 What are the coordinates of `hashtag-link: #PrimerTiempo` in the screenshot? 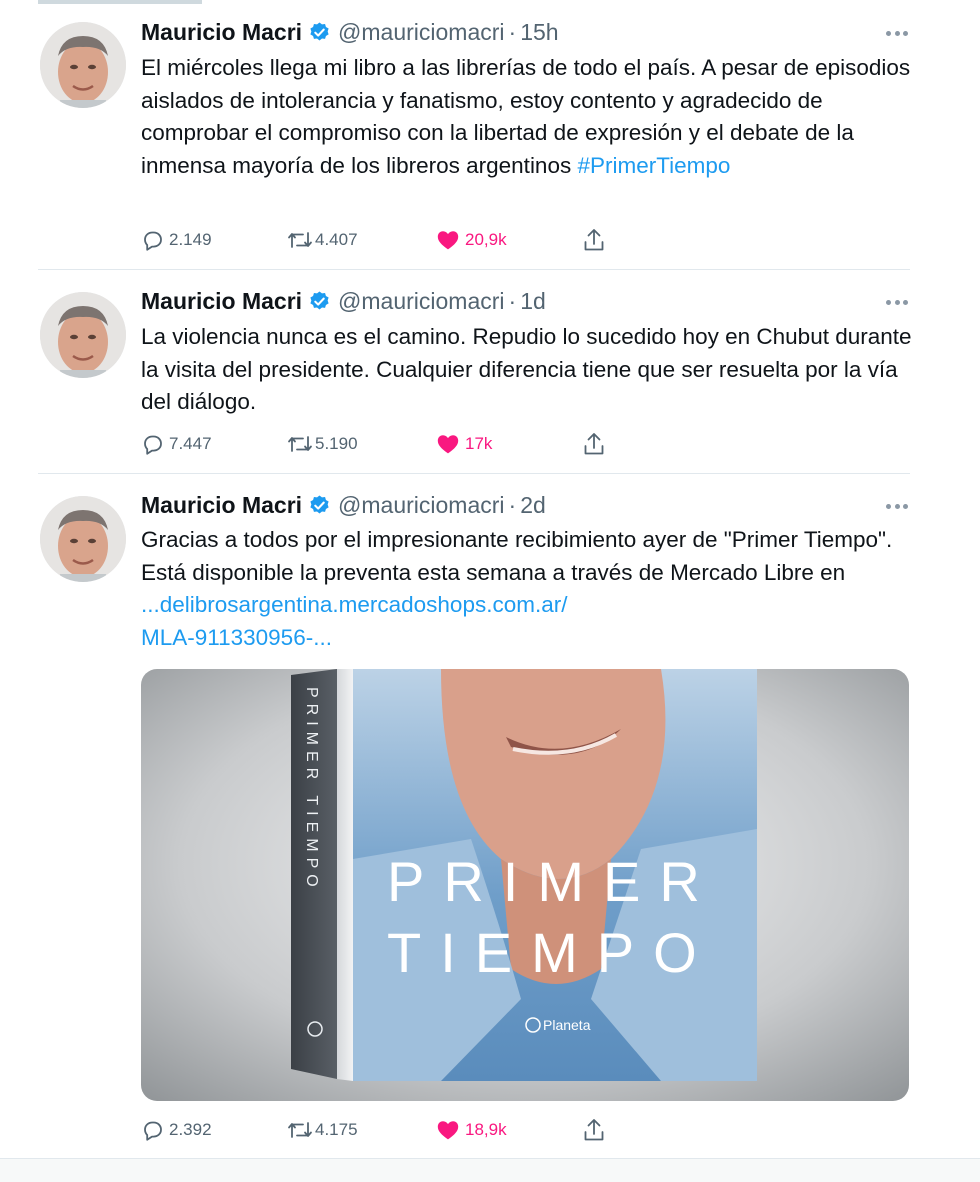 It's located at (653, 165).